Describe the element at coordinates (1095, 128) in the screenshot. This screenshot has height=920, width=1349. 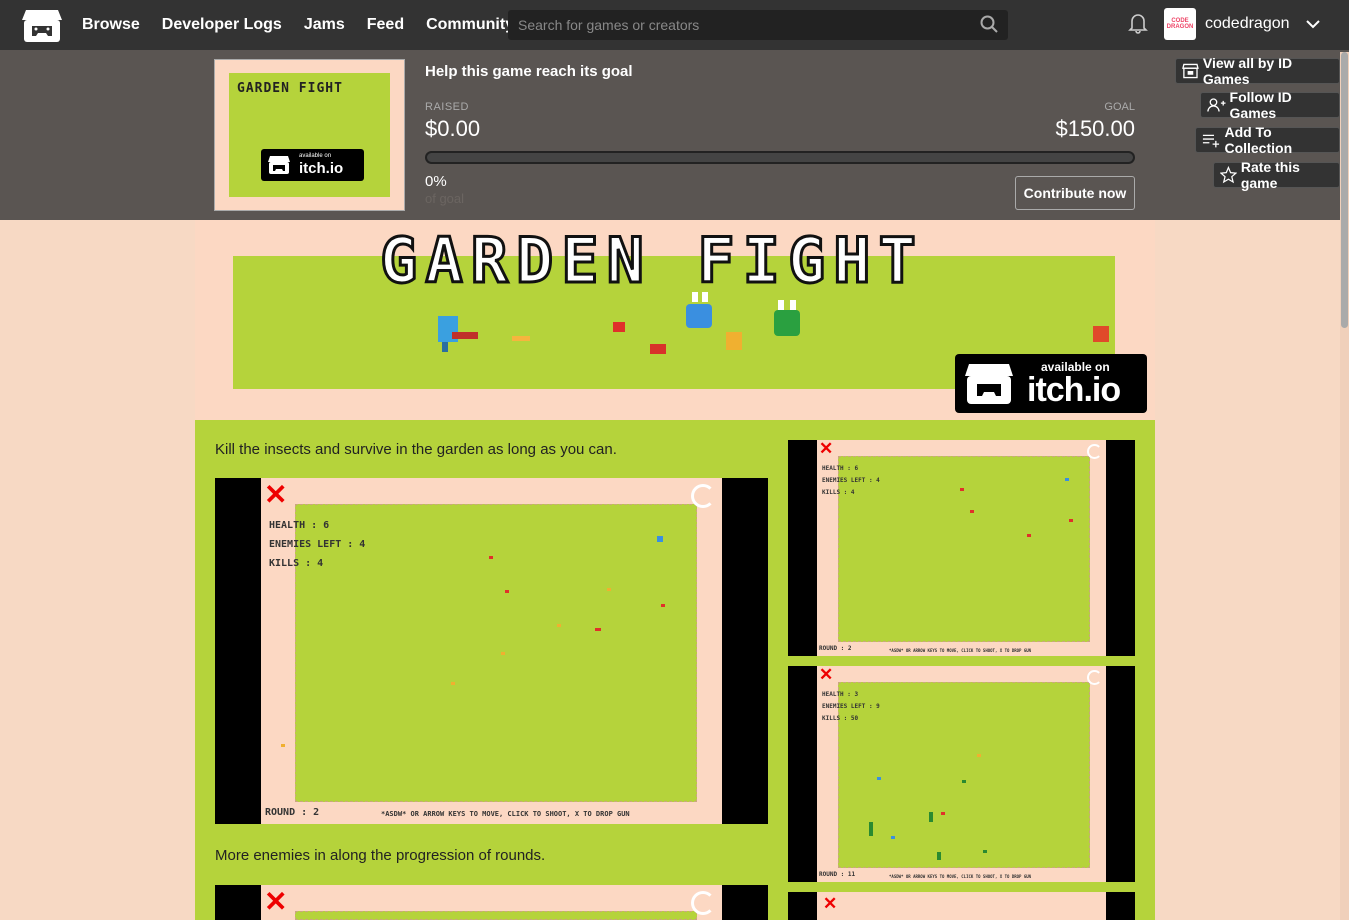
I see `goal-value: $150.00` at that location.